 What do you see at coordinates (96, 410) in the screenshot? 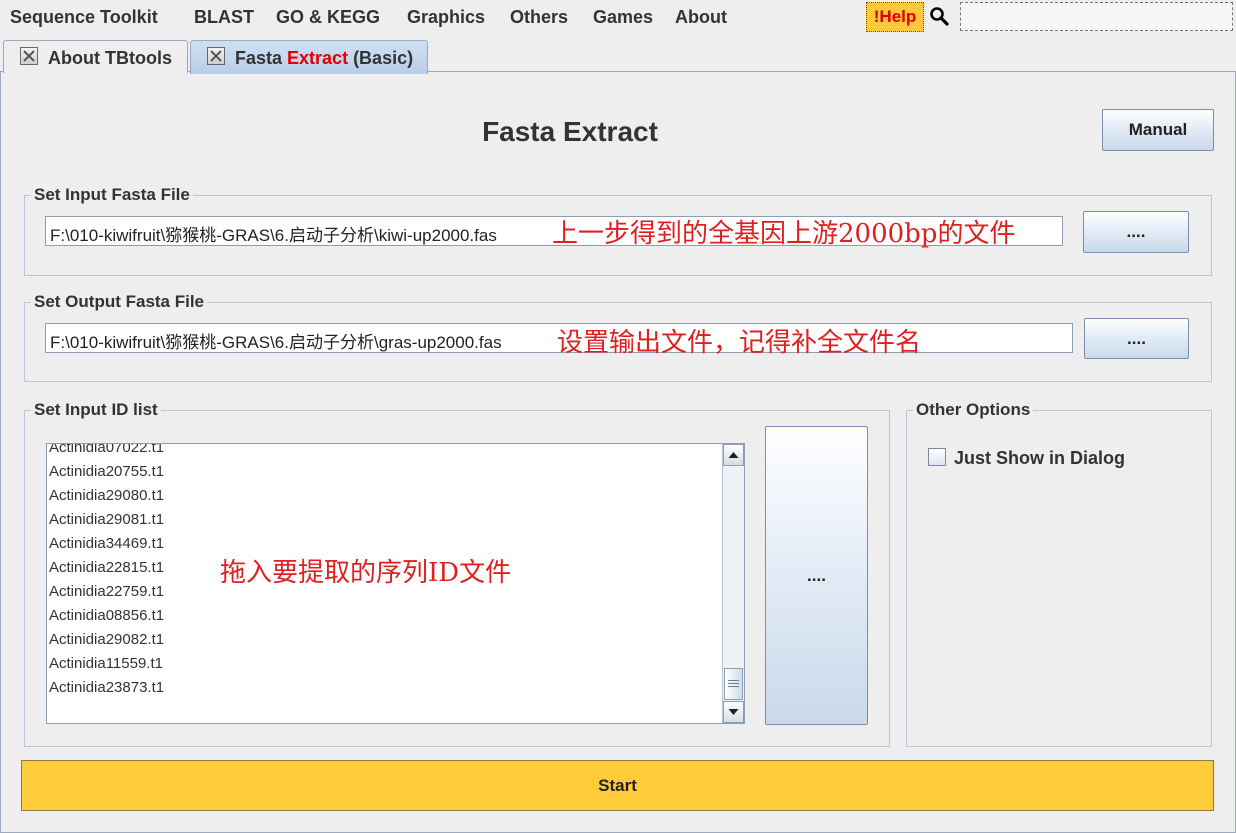
I see `group-title: Set Input ID list` at bounding box center [96, 410].